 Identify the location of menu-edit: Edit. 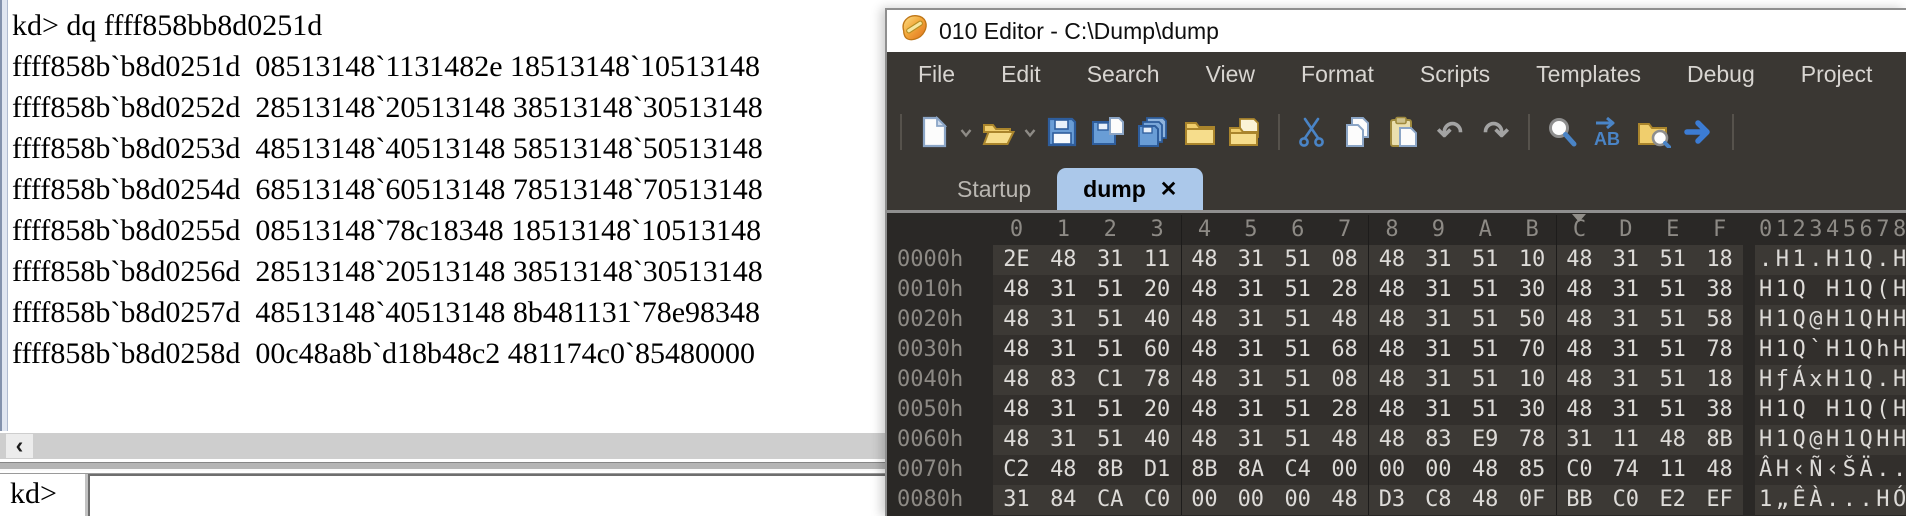
(1021, 74).